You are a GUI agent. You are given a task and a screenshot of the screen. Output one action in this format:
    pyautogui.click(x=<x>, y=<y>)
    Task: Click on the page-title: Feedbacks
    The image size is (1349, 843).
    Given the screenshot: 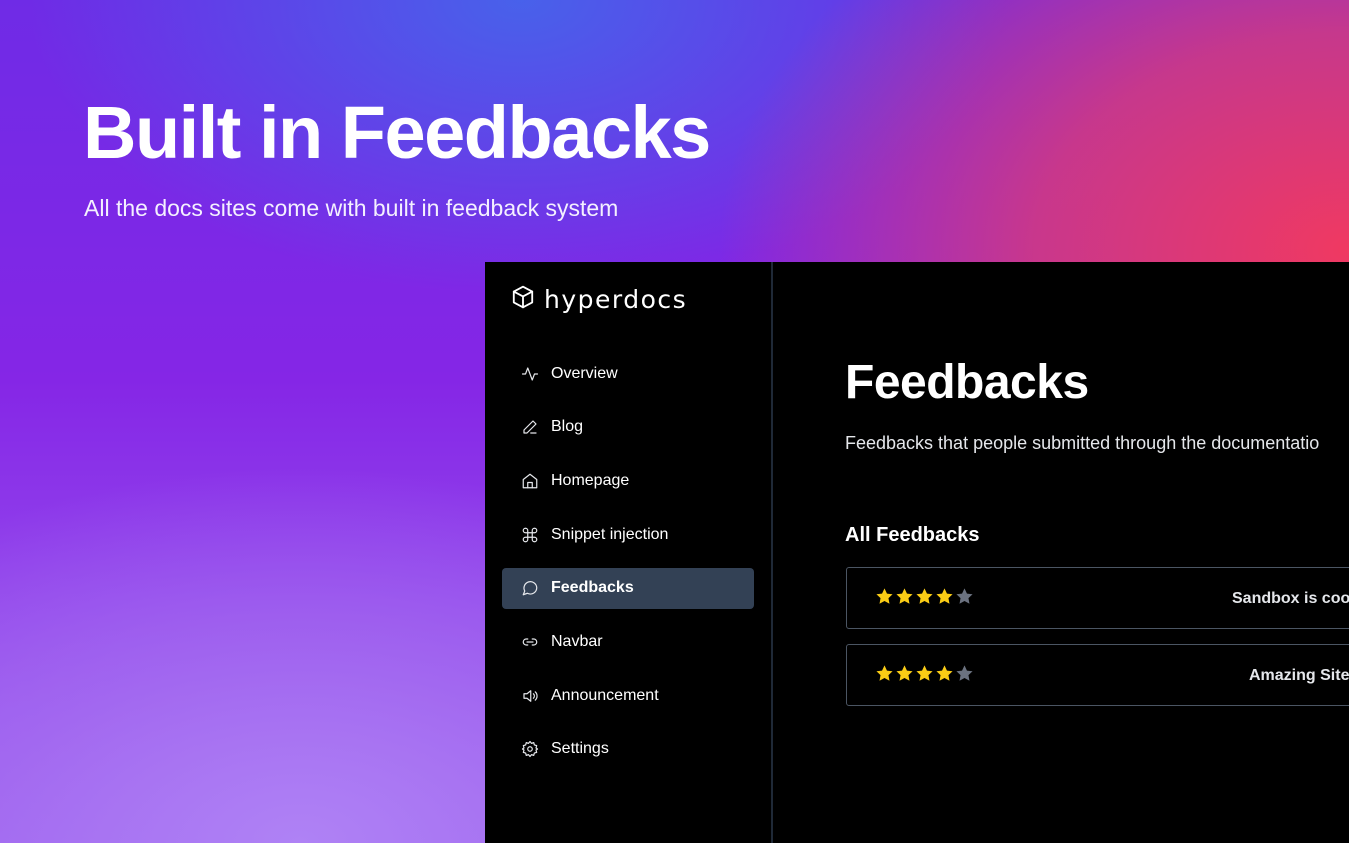 What is the action you would take?
    pyautogui.click(x=967, y=382)
    